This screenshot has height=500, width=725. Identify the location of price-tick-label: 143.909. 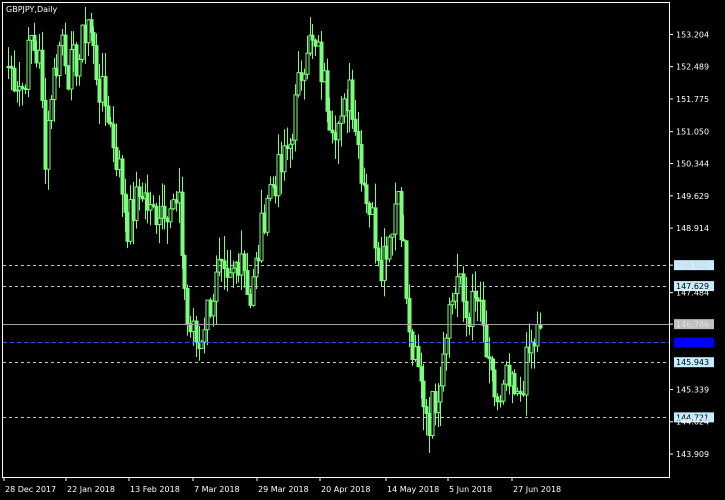
(692, 454).